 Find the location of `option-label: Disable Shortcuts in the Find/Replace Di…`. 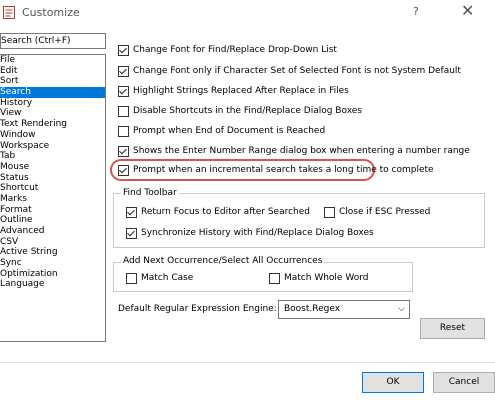

option-label: Disable Shortcuts in the Find/Replace Di… is located at coordinates (247, 111).